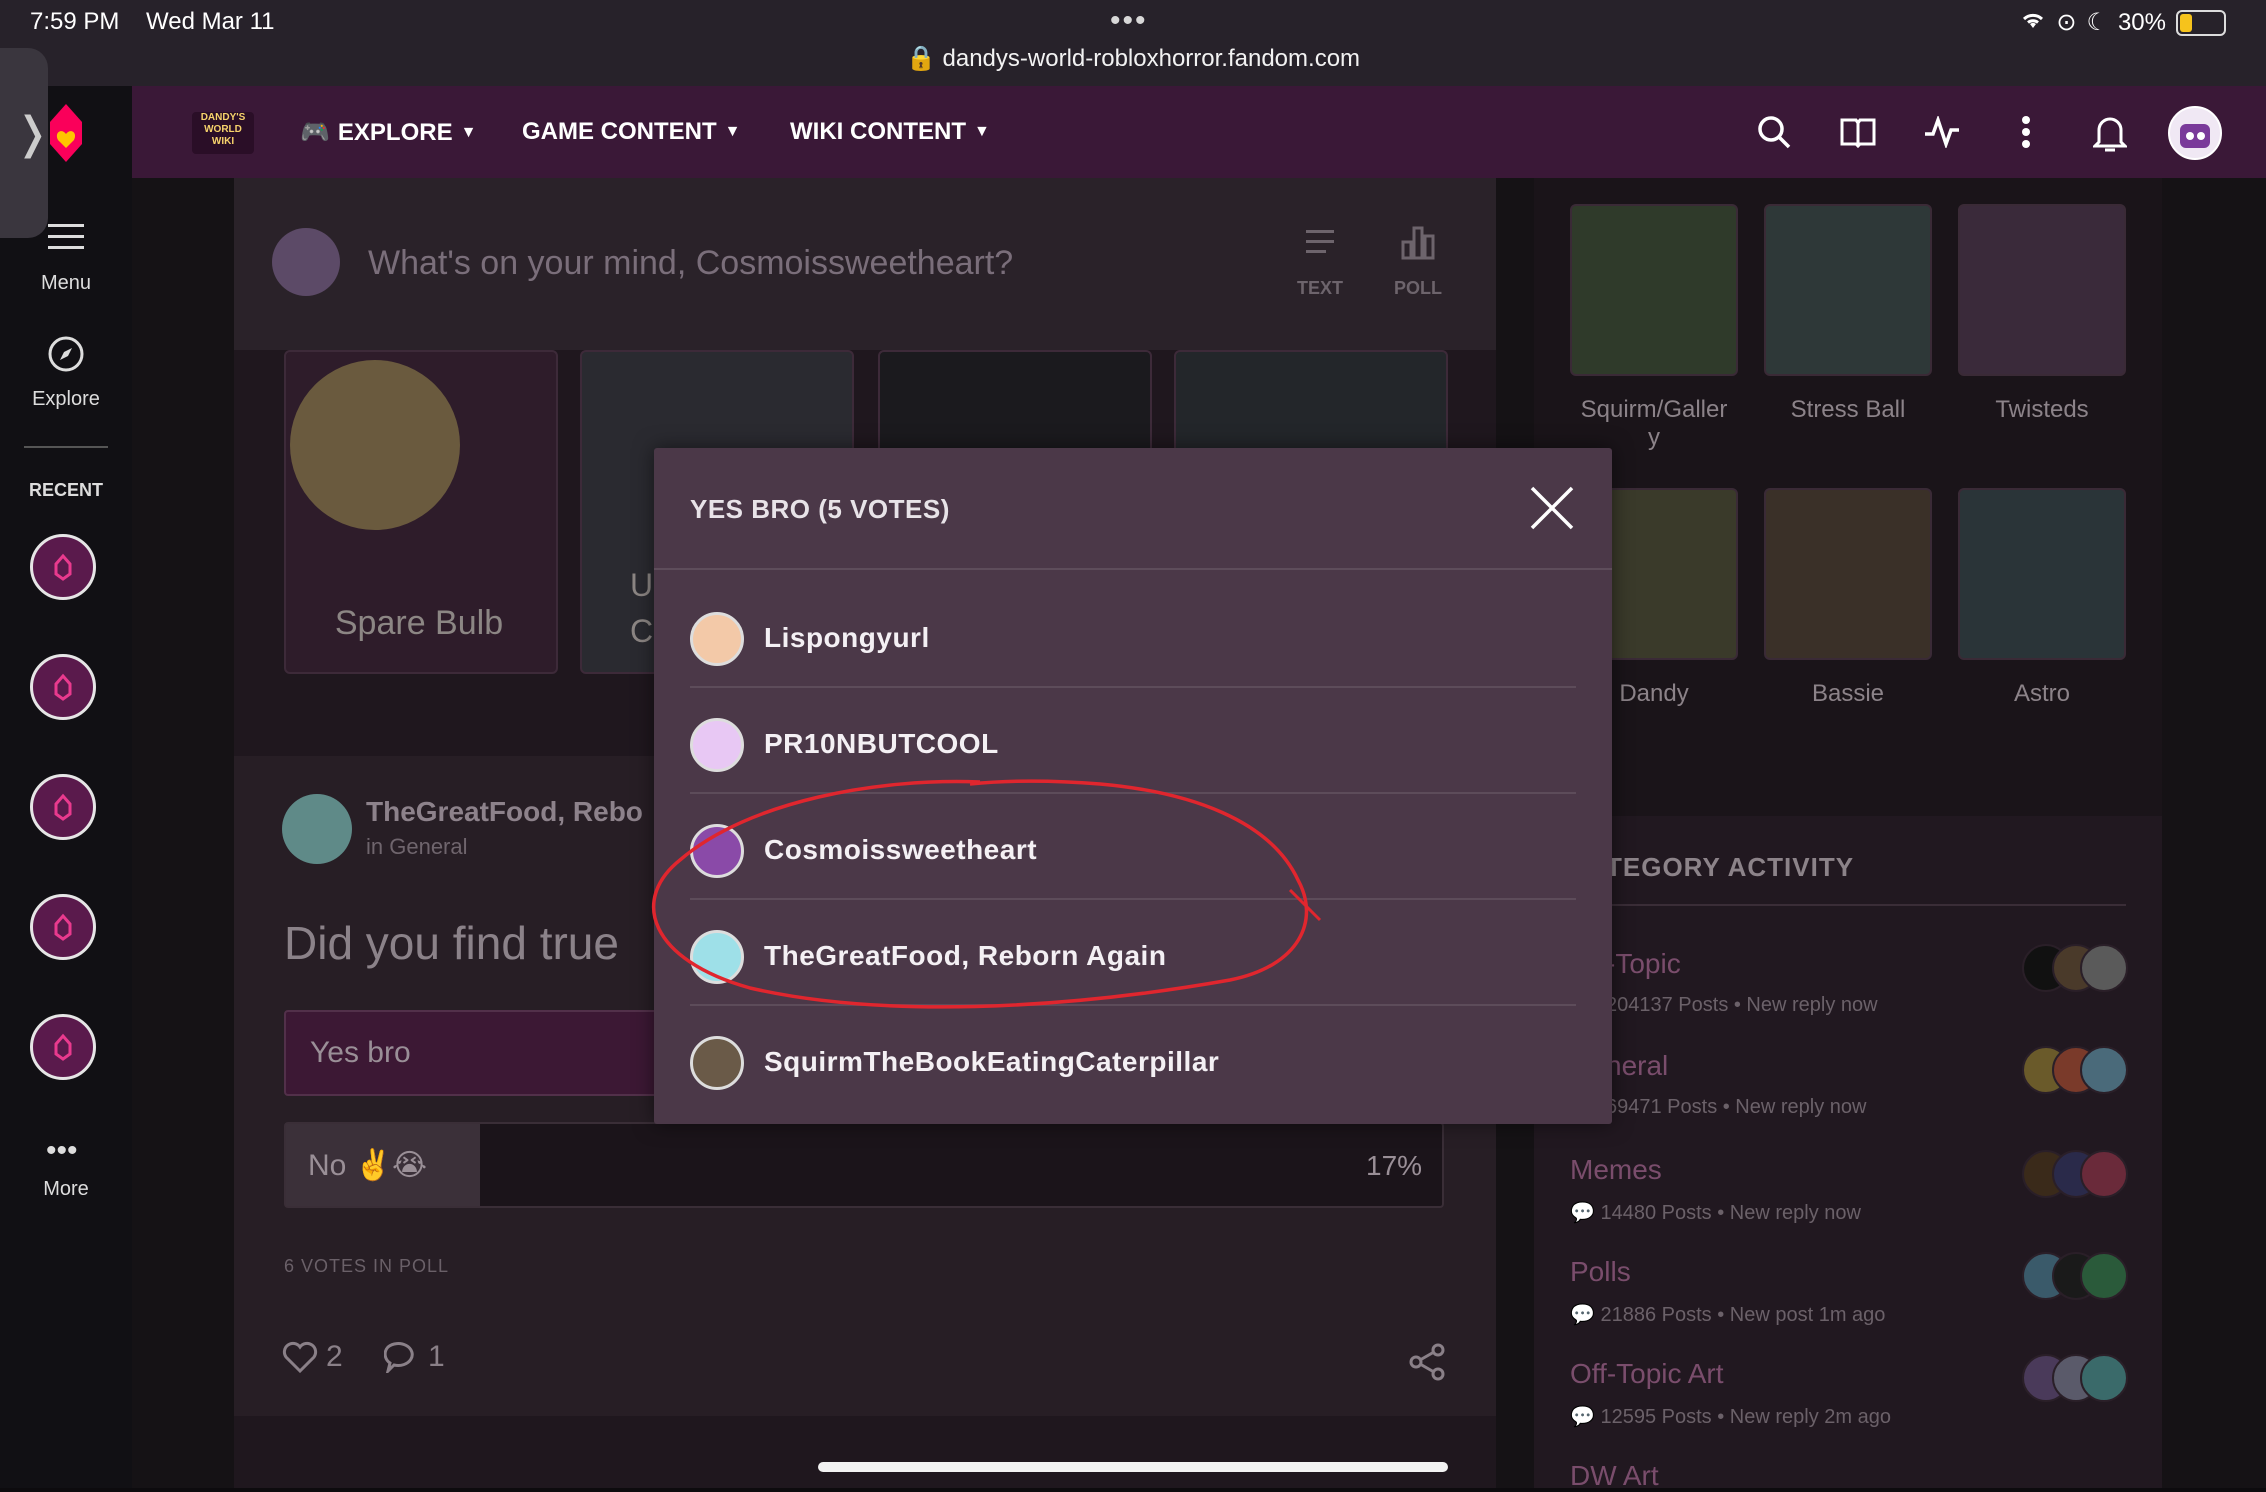 This screenshot has width=2266, height=1492. Describe the element at coordinates (1848, 410) in the screenshot. I see `thumb-label: Stress Ball` at that location.